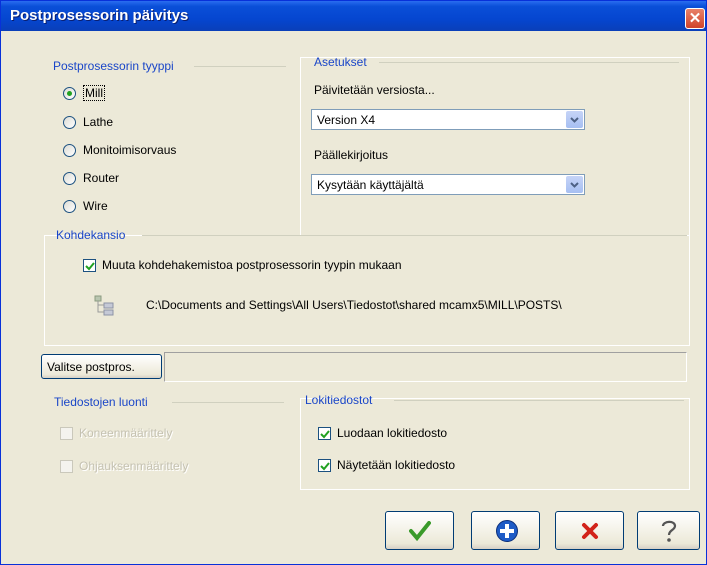 This screenshot has width=707, height=565. Describe the element at coordinates (95, 206) in the screenshot. I see `radio-wire-label: Wire` at that location.